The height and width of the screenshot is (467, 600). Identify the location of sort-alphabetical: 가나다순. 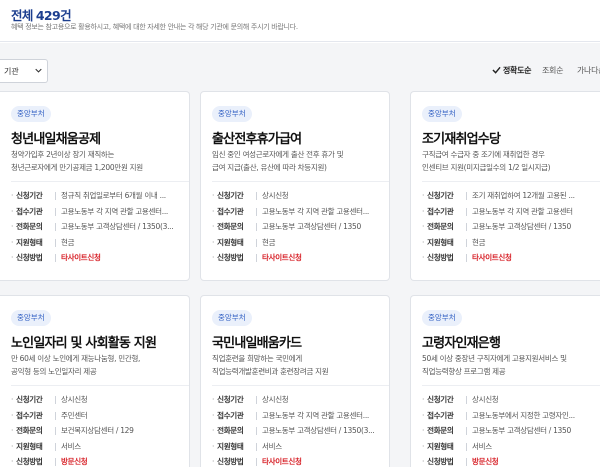
(588, 70).